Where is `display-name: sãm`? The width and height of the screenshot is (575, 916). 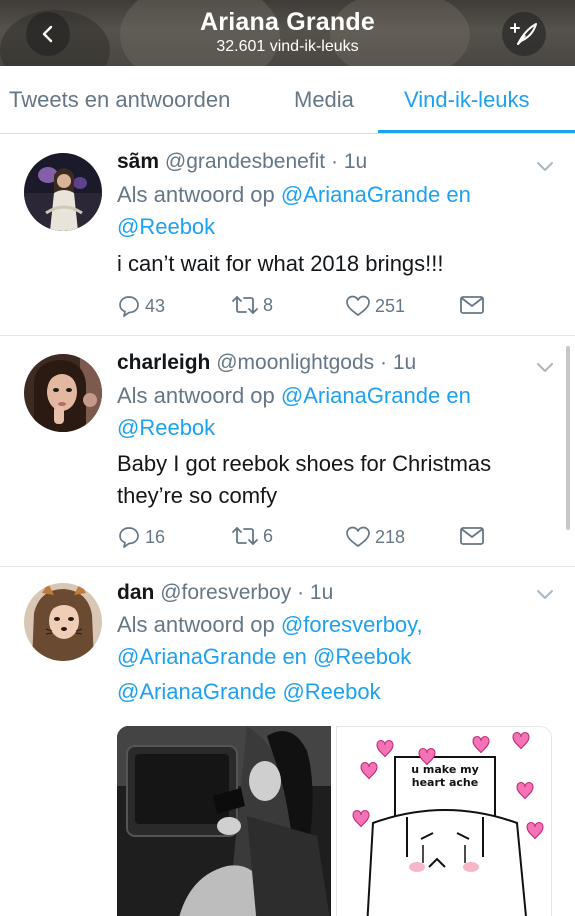 display-name: sãm is located at coordinates (138, 161).